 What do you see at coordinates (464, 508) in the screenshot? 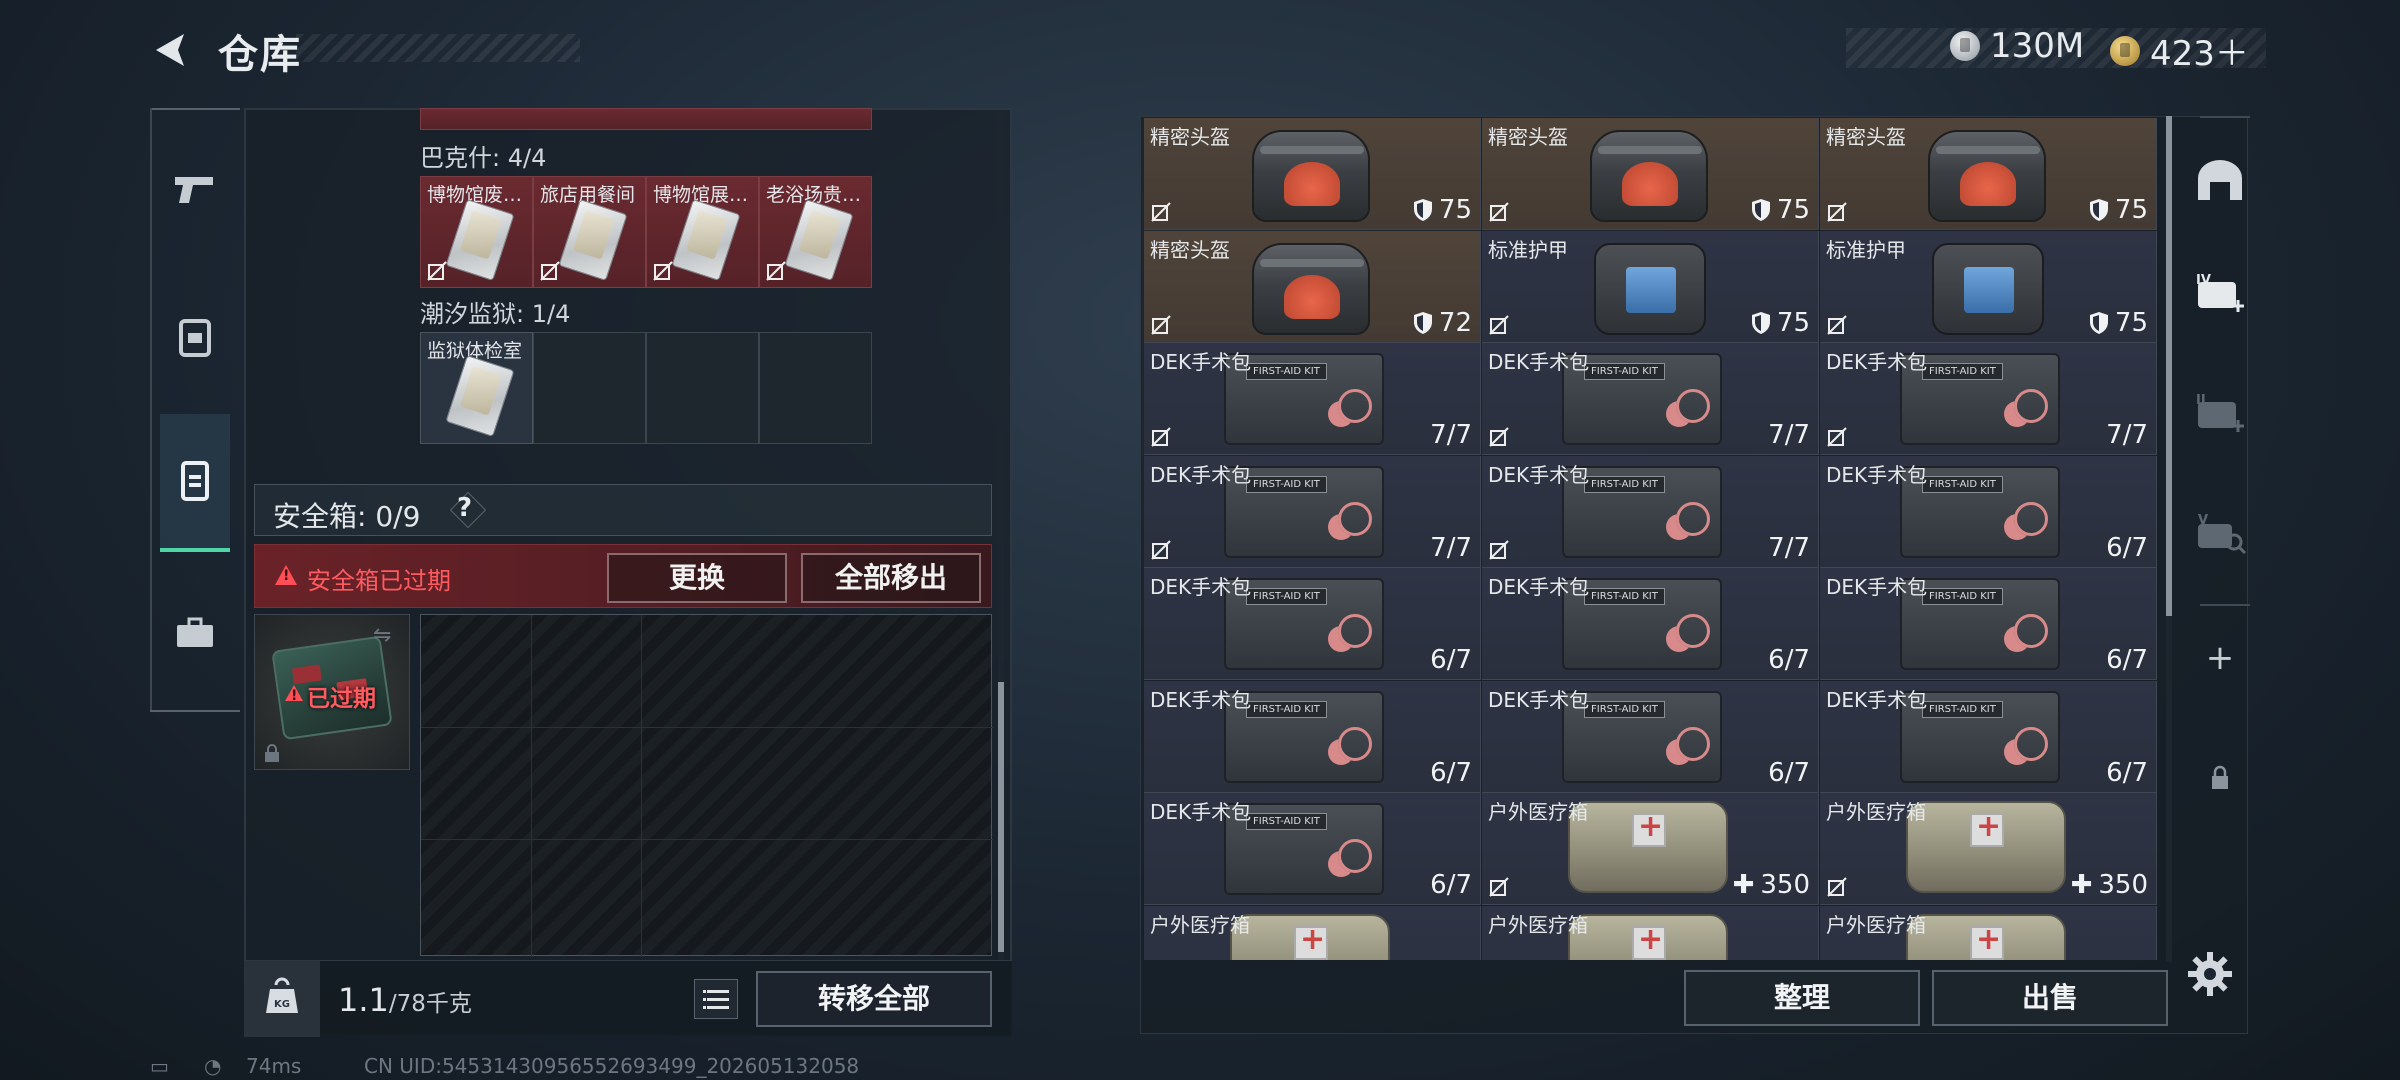
I see `help-icon: ?` at bounding box center [464, 508].